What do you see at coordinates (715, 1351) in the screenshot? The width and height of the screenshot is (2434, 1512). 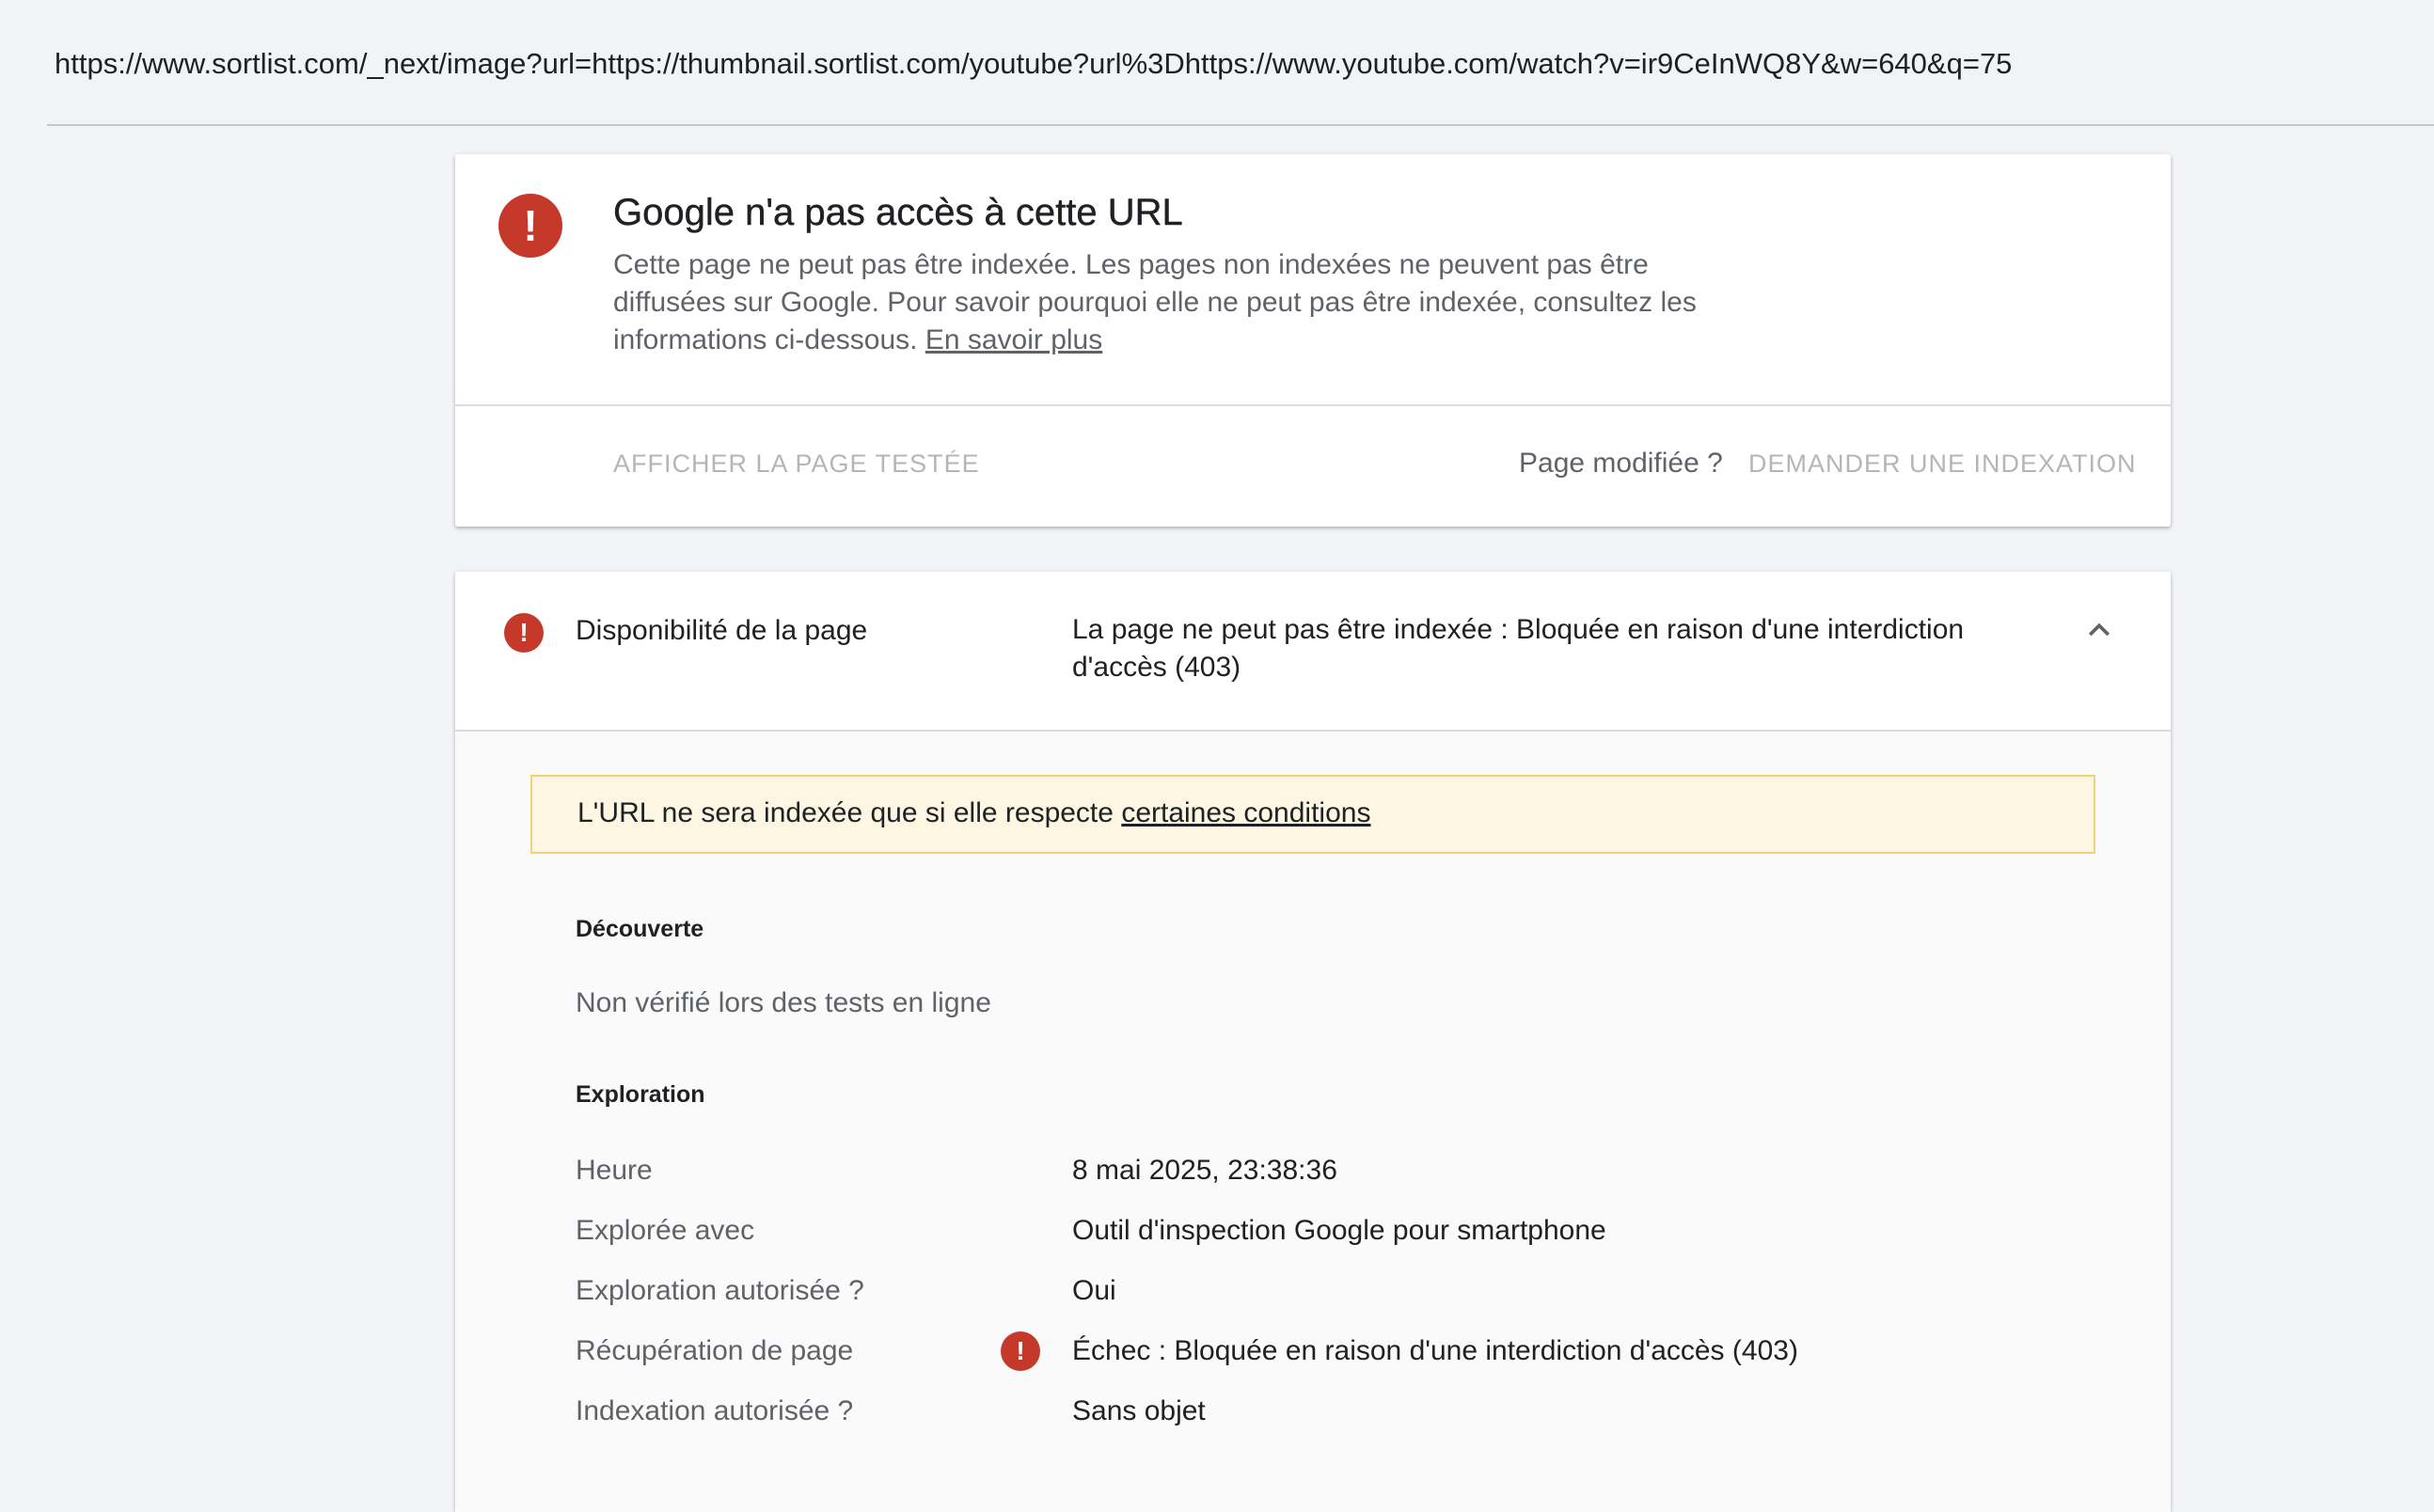 I see `crawl-row-key: Récupération de page` at bounding box center [715, 1351].